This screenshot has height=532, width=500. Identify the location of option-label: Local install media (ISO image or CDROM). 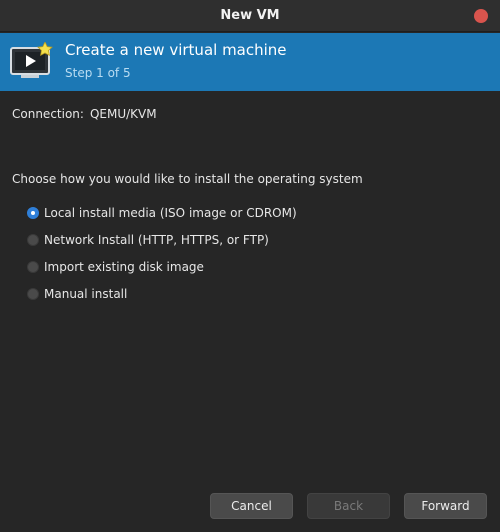
(170, 212).